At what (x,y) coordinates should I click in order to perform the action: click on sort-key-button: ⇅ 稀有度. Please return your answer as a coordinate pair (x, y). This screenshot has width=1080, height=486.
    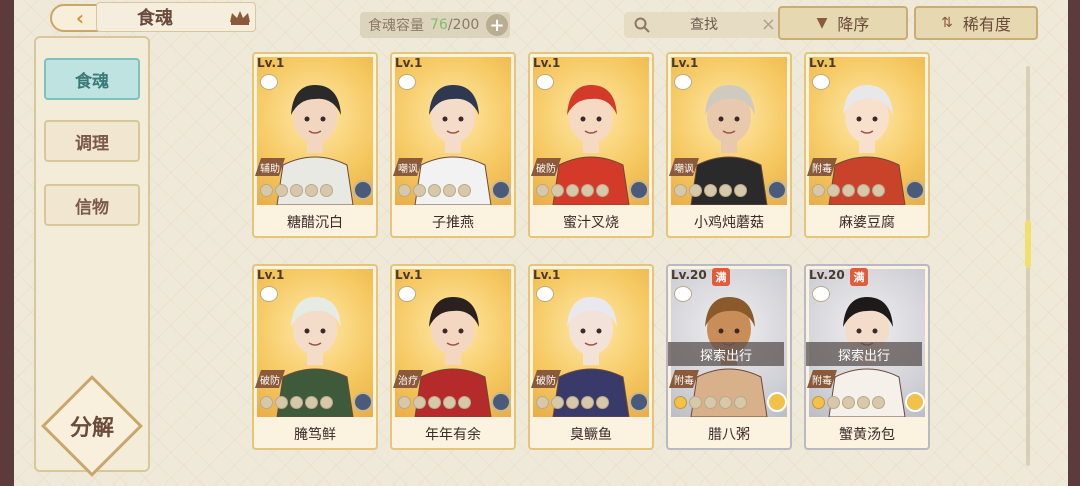
    Looking at the image, I should click on (976, 23).